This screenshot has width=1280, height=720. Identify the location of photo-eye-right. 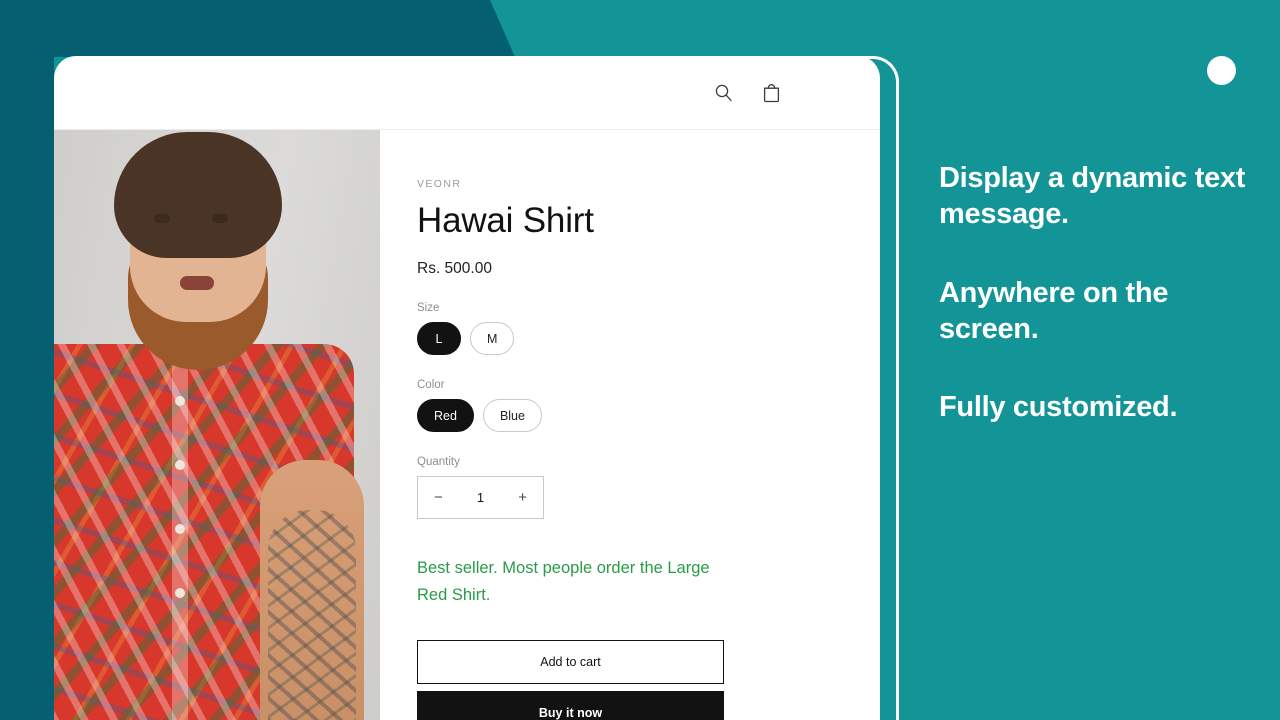
(220, 218).